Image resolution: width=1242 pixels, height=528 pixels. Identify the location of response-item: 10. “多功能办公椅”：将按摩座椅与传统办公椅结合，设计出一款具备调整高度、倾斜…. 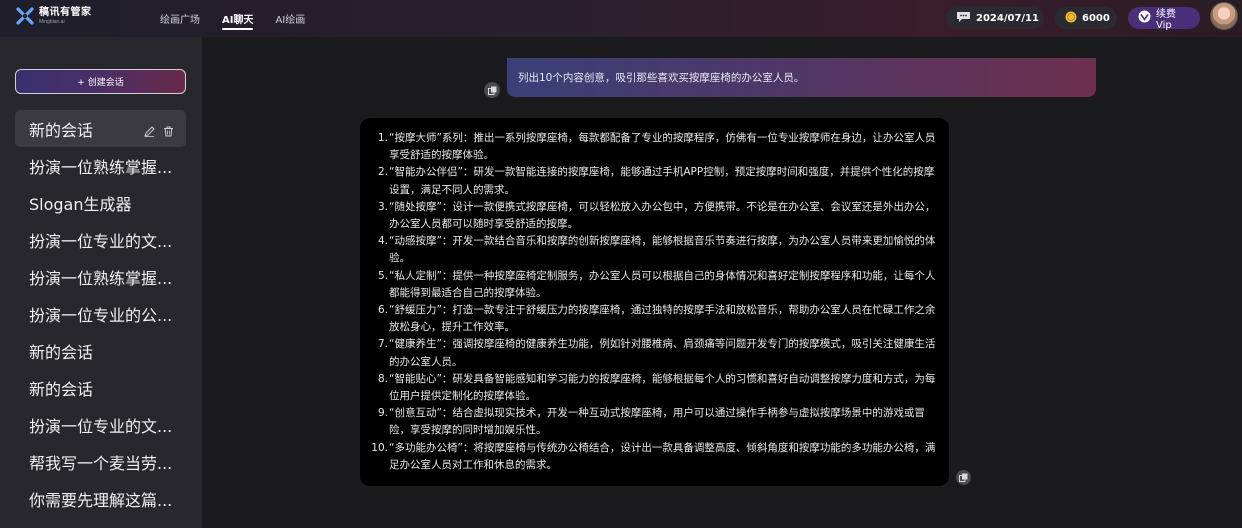
(653, 457).